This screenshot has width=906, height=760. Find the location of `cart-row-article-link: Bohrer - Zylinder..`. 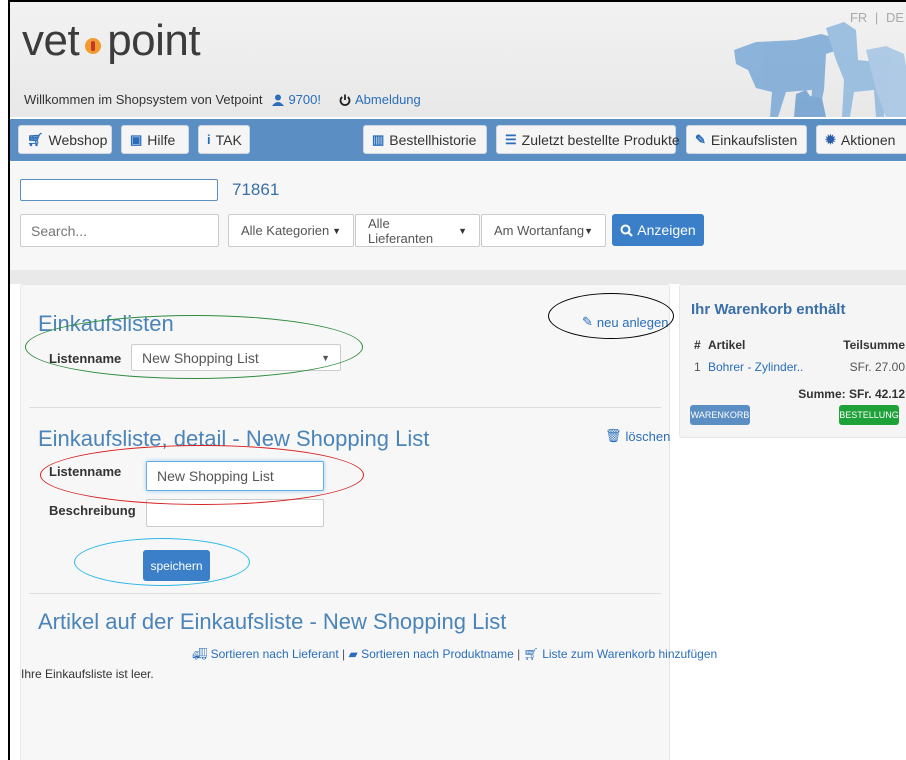

cart-row-article-link: Bohrer - Zylinder.. is located at coordinates (755, 367).